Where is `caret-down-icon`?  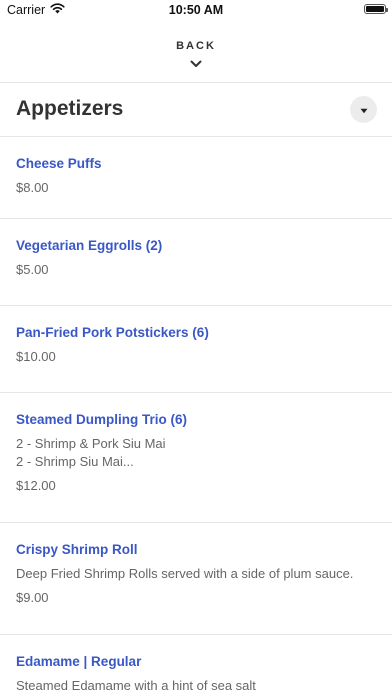
caret-down-icon is located at coordinates (364, 110).